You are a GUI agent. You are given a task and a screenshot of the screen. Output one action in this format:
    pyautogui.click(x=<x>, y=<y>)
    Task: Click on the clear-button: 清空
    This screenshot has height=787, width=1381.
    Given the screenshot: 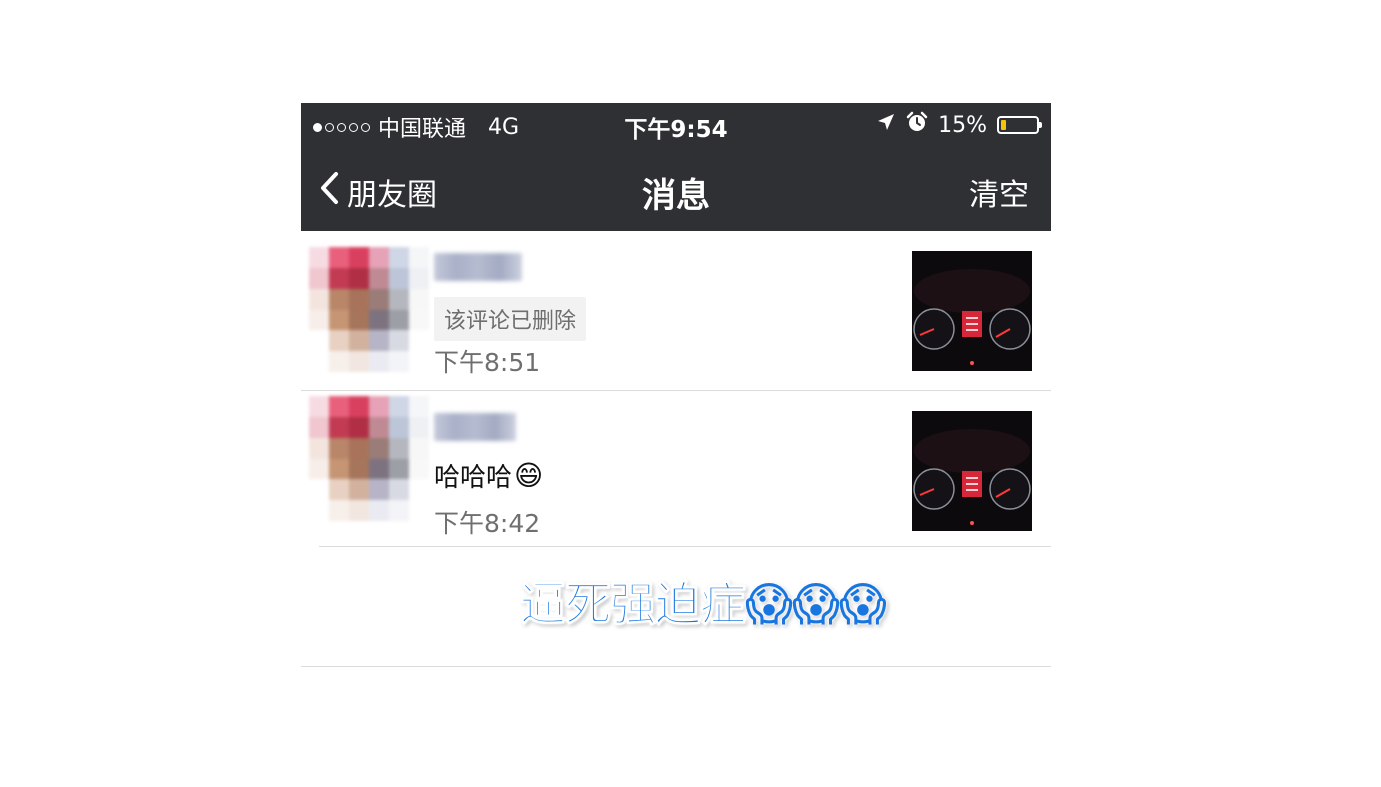 What is the action you would take?
    pyautogui.click(x=999, y=192)
    